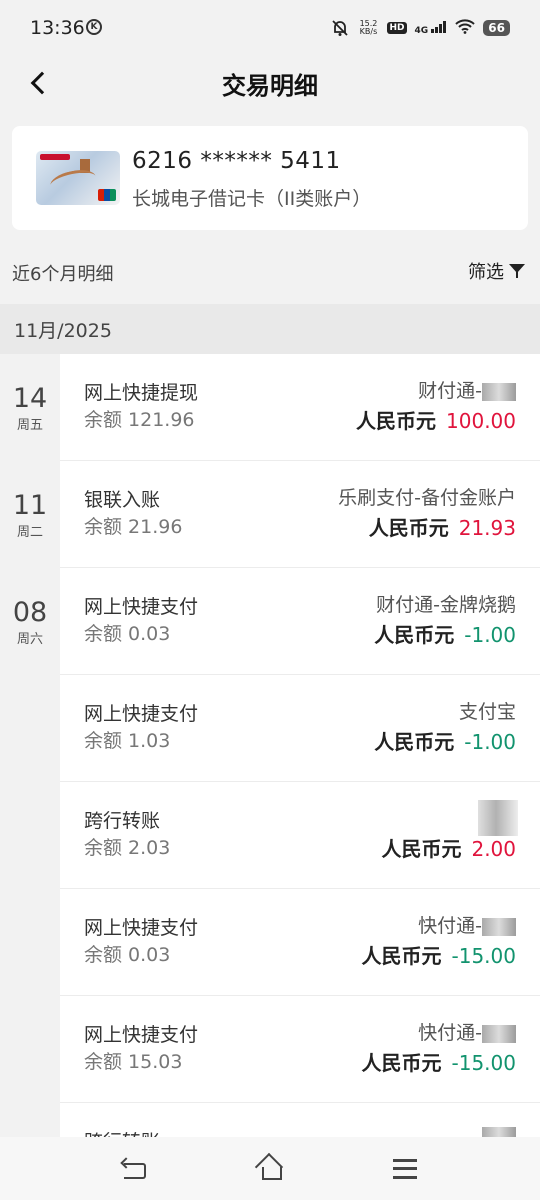 The width and height of the screenshot is (540, 1200). Describe the element at coordinates (300, 1049) in the screenshot. I see `transaction-row: 网上快捷支付 余额 15.03 快付通- 人民币元 -15.00` at that location.